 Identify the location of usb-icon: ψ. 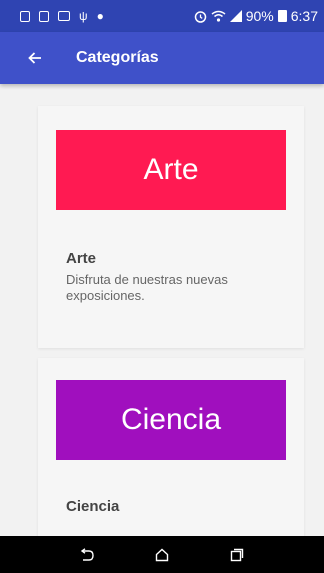
(83, 16).